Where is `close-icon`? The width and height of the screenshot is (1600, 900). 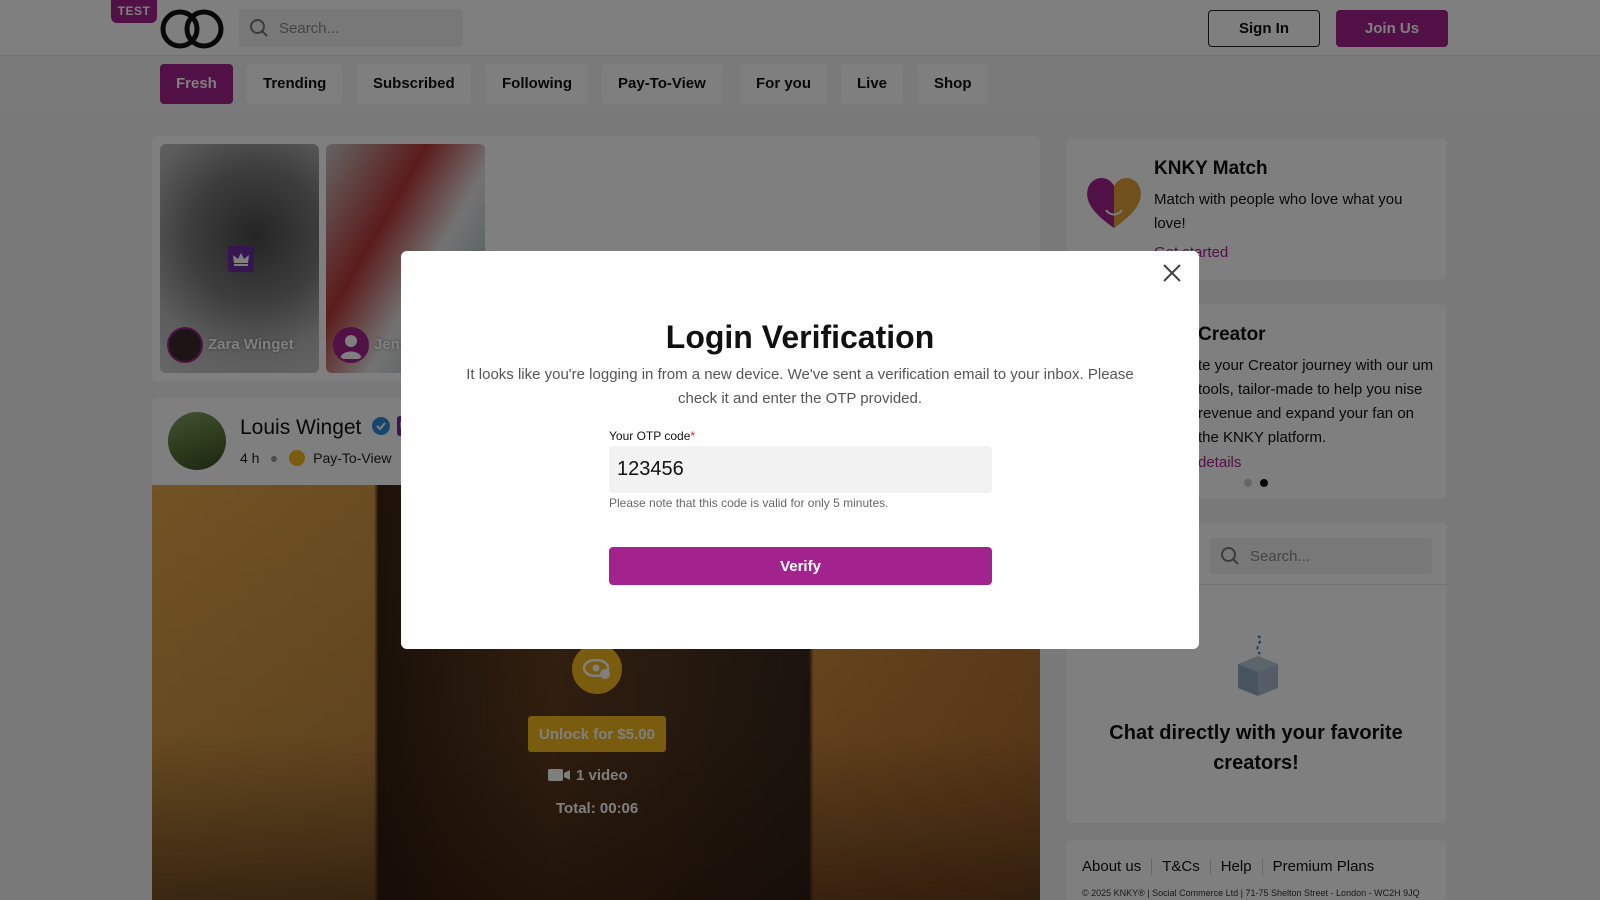
close-icon is located at coordinates (1172, 273).